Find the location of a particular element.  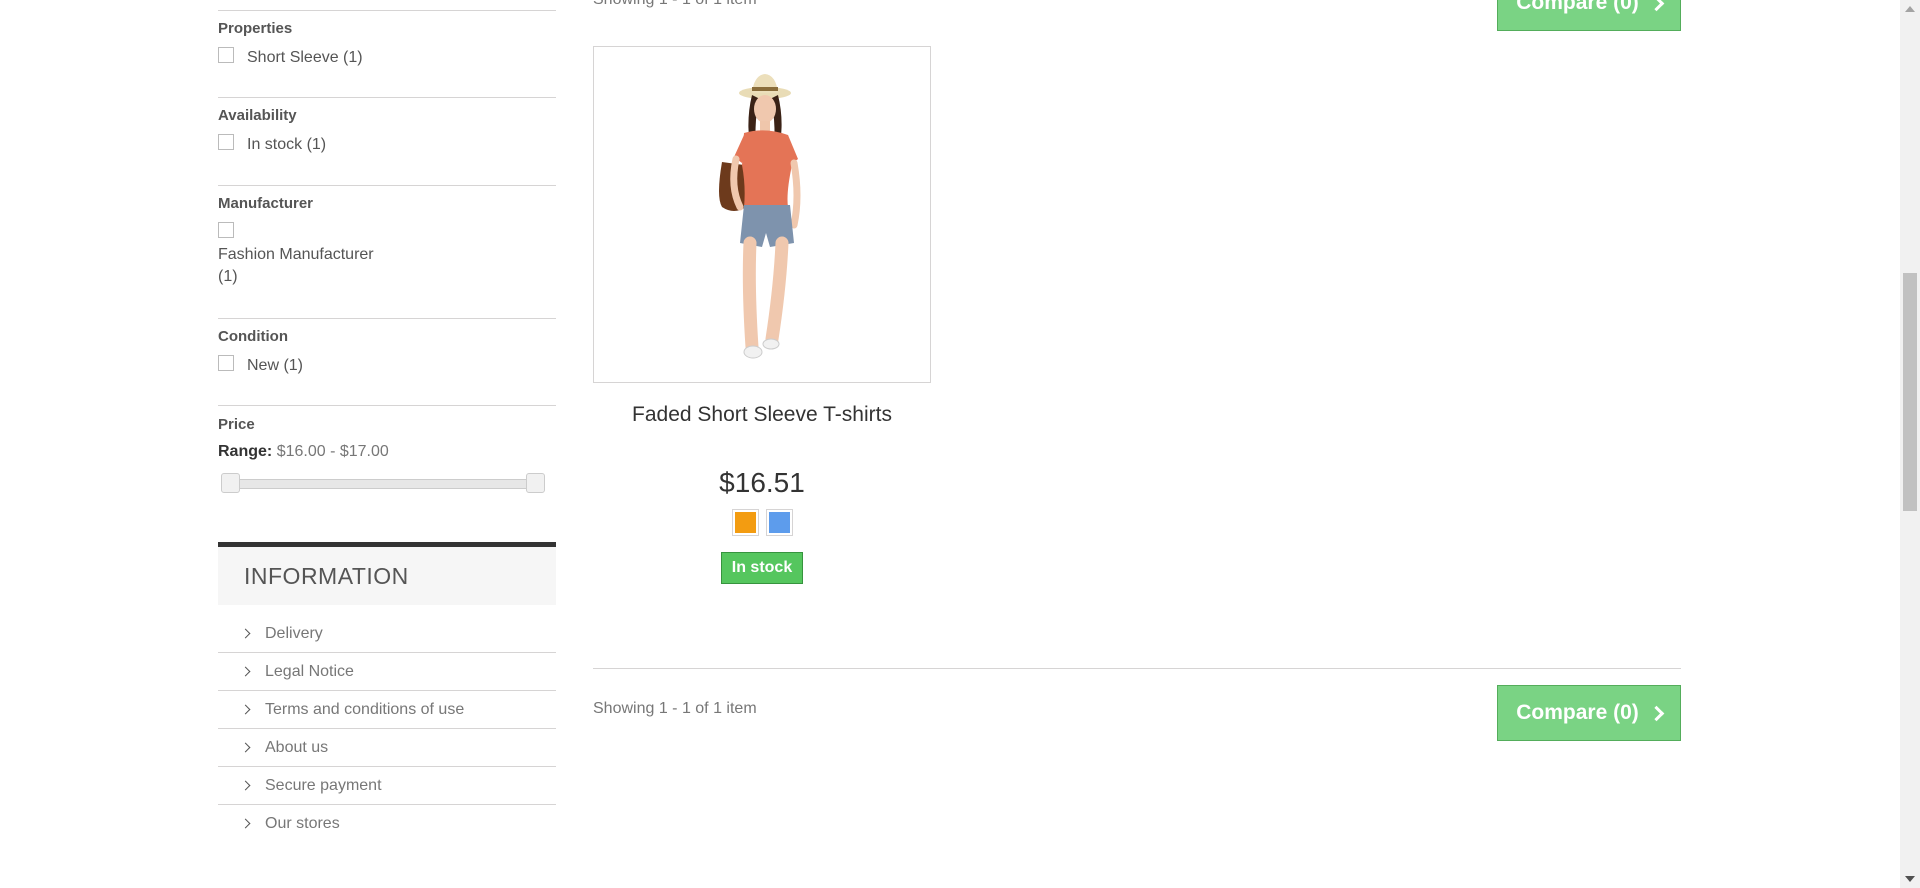

filter-option-fashion-manufacturer: Fashion Manufacturer (1) is located at coordinates (387, 255).